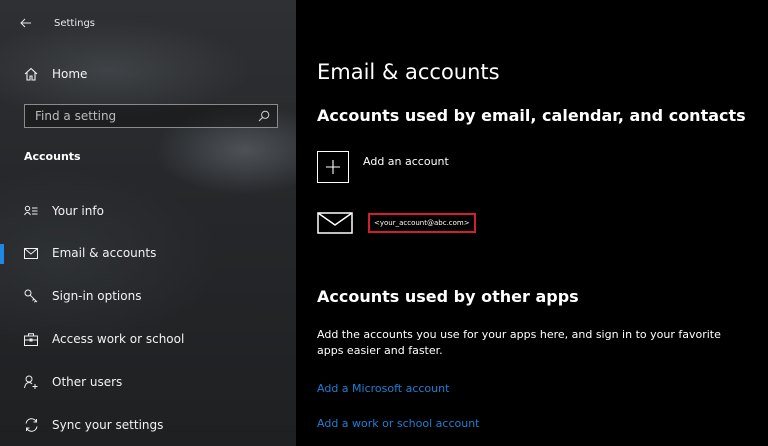 The width and height of the screenshot is (768, 446). I want to click on sidebar-item-label: Access work or school, so click(118, 339).